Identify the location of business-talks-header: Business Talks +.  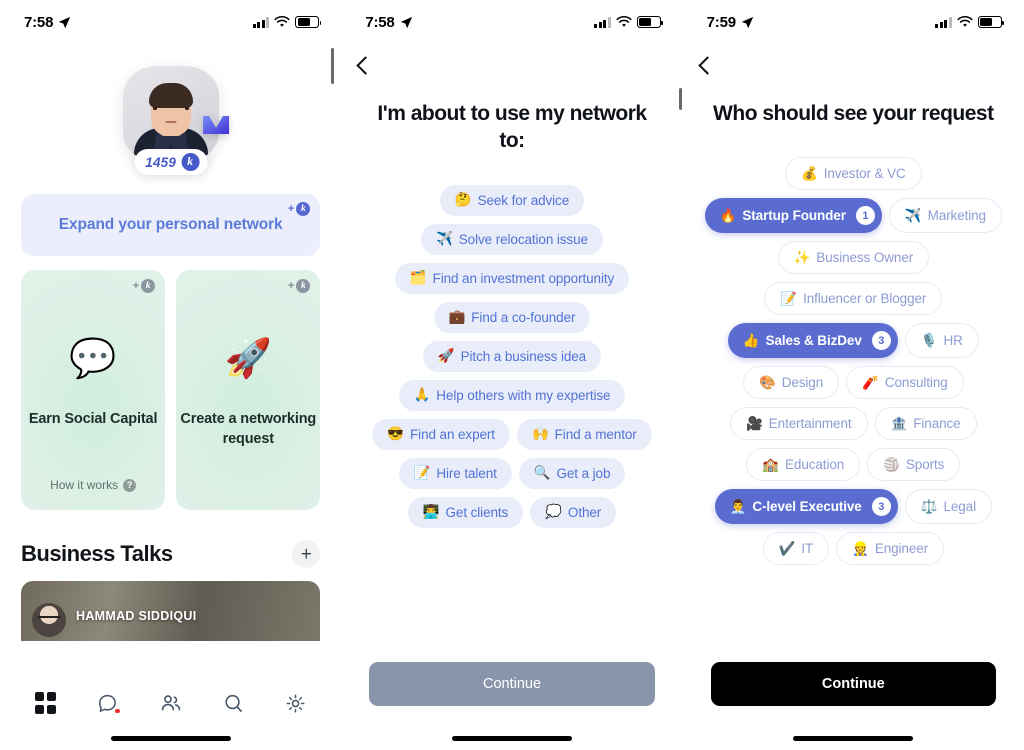
(171, 554).